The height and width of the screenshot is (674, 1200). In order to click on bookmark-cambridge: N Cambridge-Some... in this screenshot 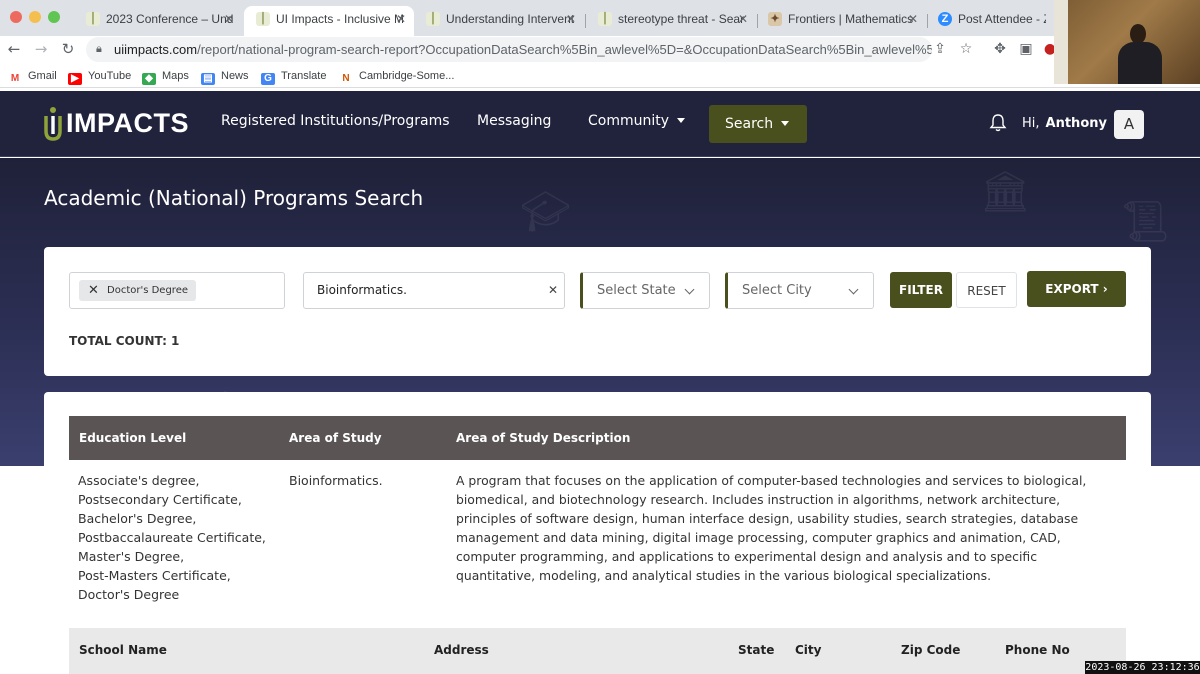, I will do `click(396, 76)`.